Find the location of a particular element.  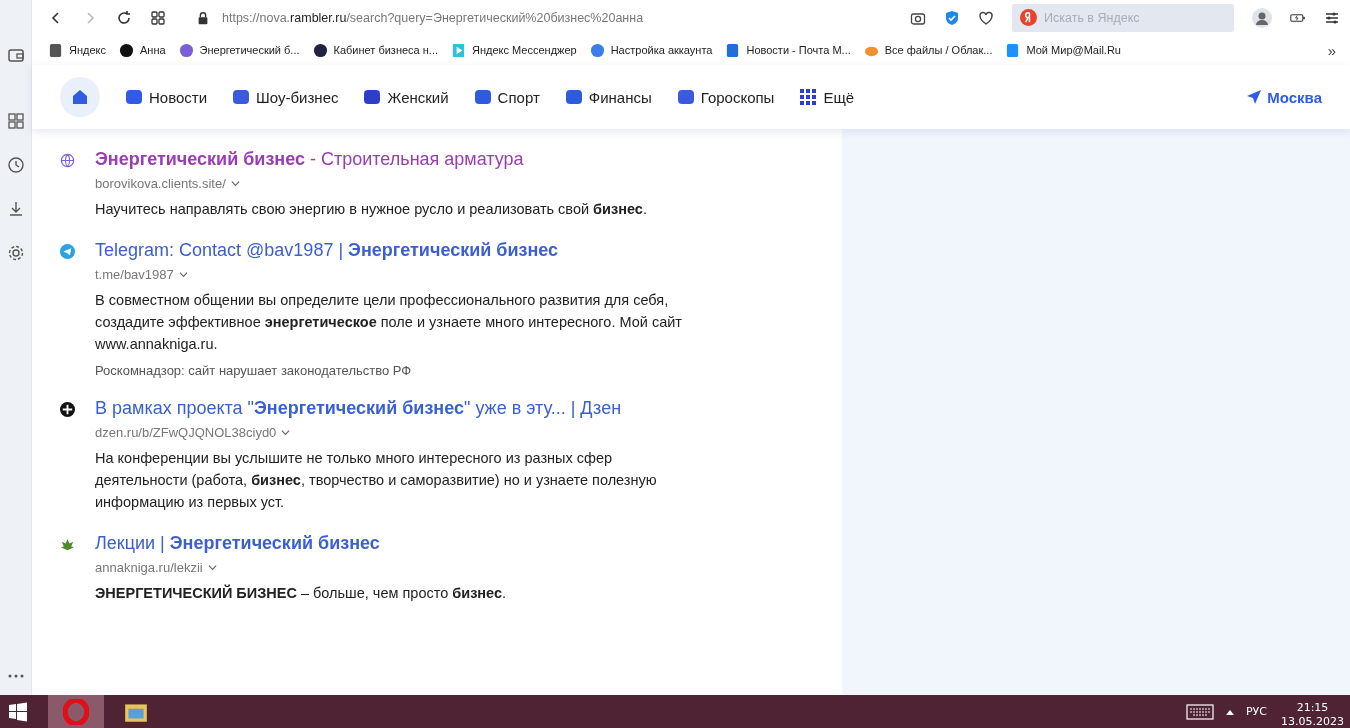

clock: 21:15 13.05.2023 is located at coordinates (1312, 711).